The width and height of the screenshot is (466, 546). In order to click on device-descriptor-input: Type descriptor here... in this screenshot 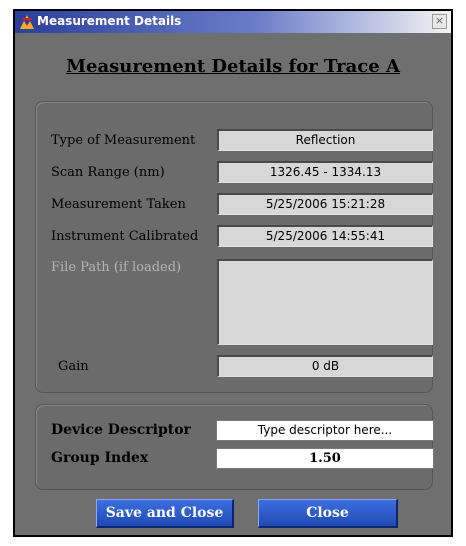, I will do `click(325, 430)`.